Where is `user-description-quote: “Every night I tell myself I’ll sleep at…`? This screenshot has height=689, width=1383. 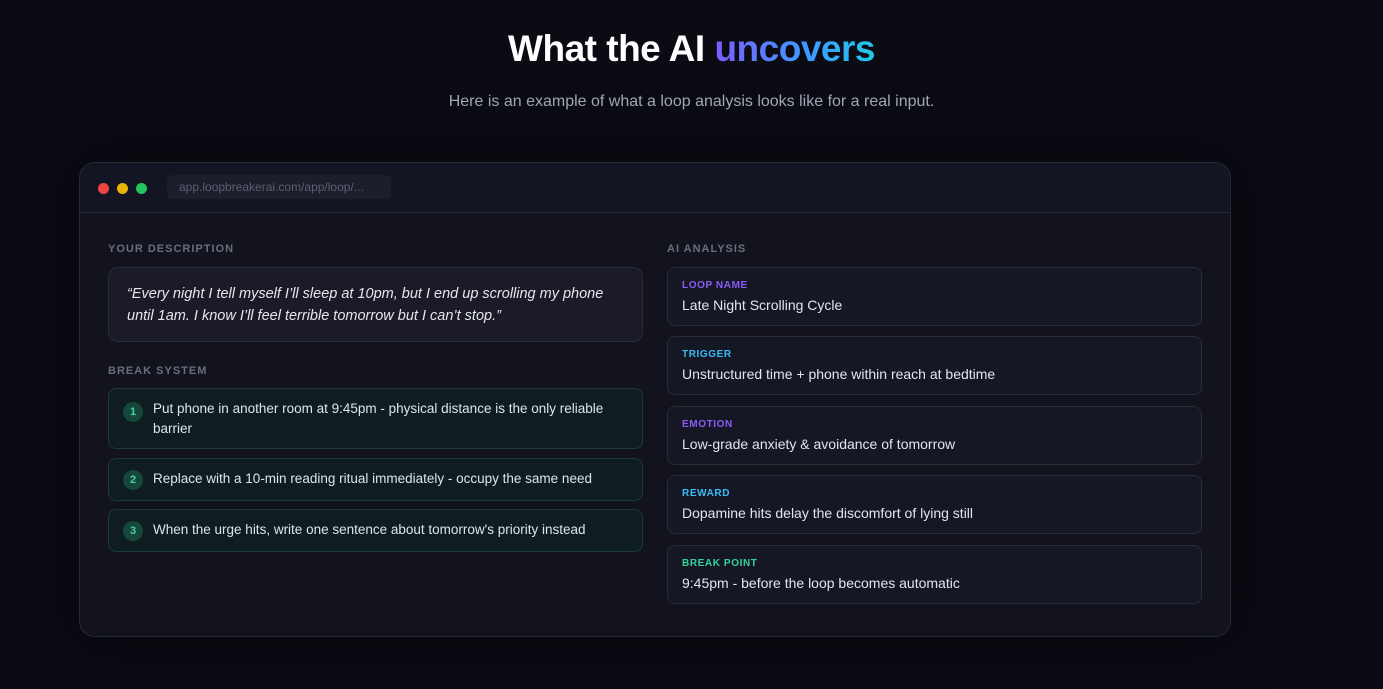
user-description-quote: “Every night I tell myself I’ll sleep at… is located at coordinates (375, 304).